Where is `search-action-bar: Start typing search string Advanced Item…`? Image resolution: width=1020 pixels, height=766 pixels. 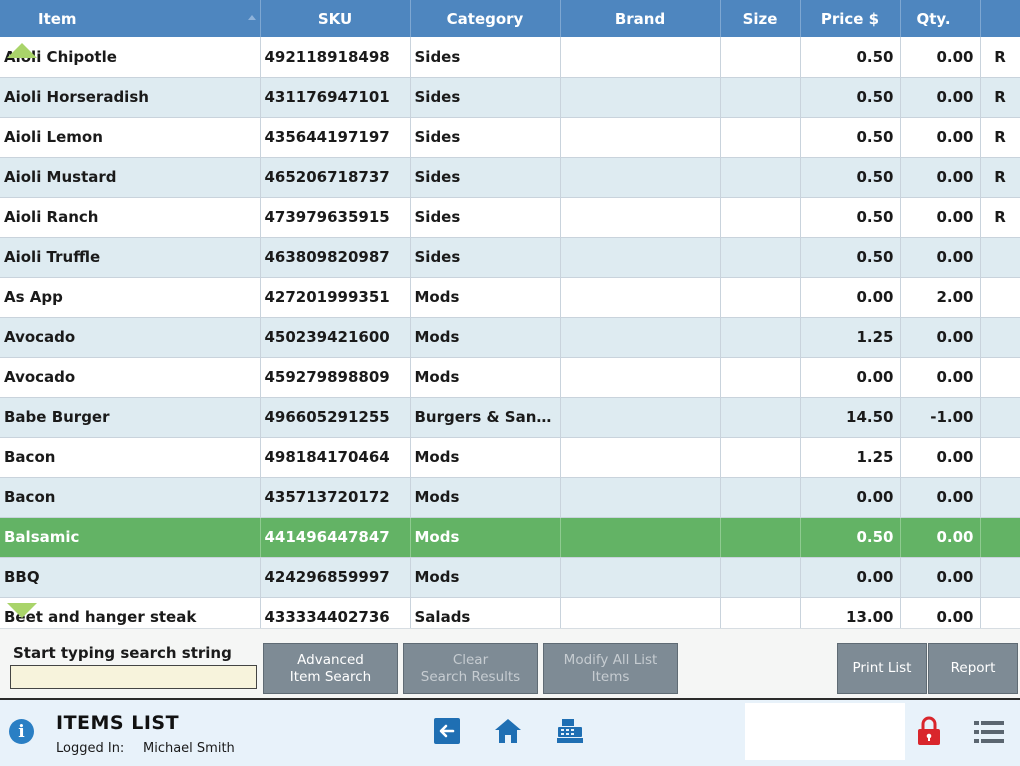
search-action-bar: Start typing search string Advanced Item… is located at coordinates (510, 663).